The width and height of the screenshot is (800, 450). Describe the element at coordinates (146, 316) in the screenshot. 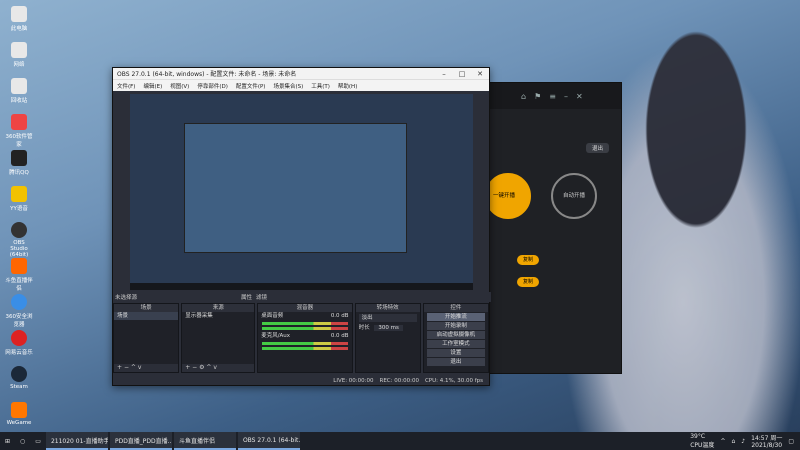

I see `scene-item: 场景` at that location.